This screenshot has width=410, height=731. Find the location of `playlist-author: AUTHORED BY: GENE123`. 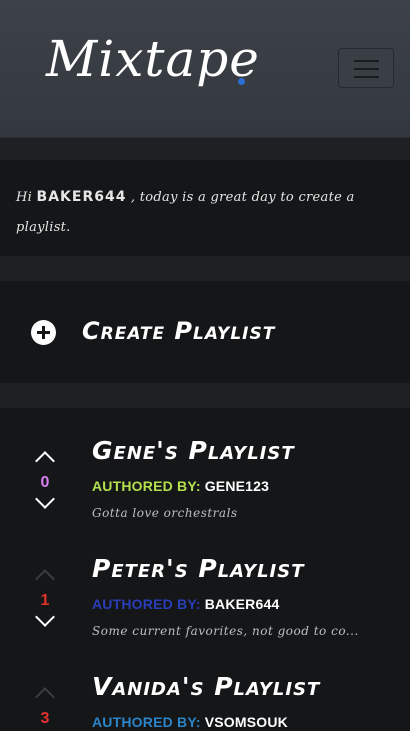

playlist-author: AUTHORED BY: GENE123 is located at coordinates (180, 486).